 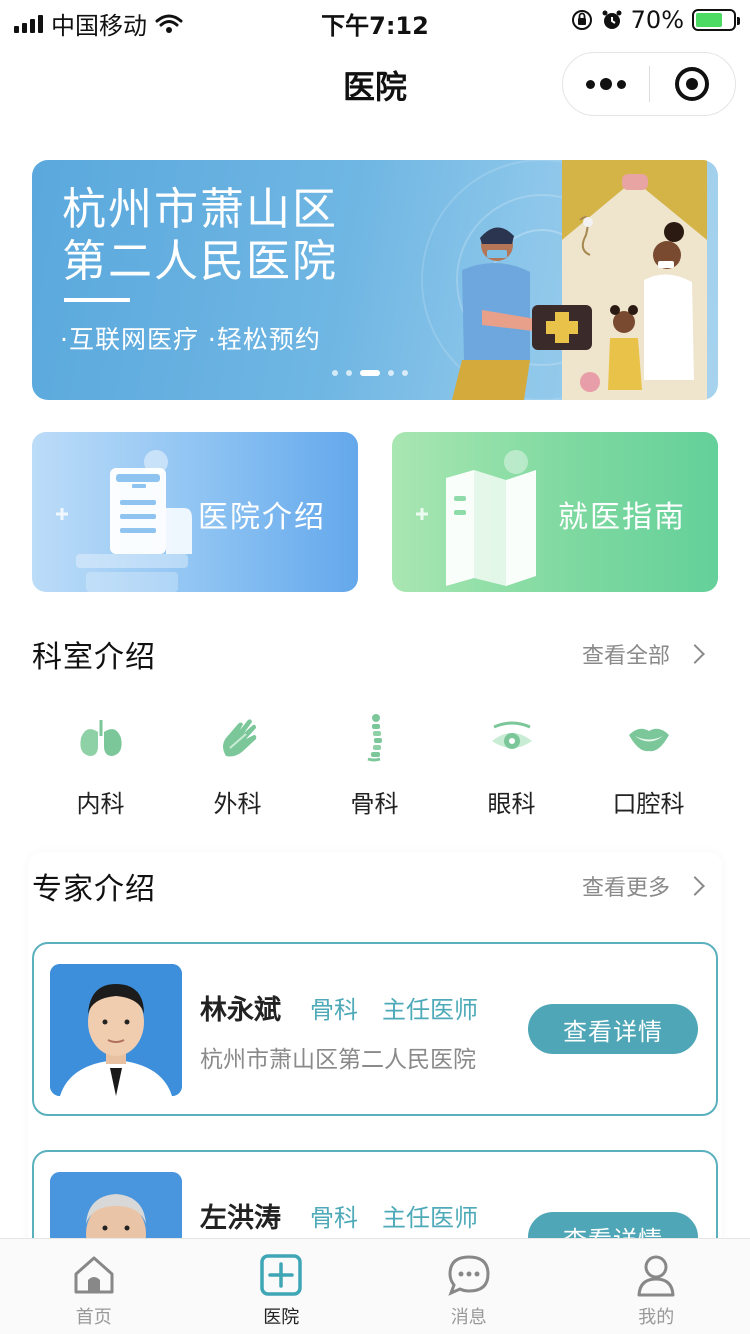 What do you see at coordinates (195, 512) in the screenshot?
I see `hospital-intro-card: 医院介绍` at bounding box center [195, 512].